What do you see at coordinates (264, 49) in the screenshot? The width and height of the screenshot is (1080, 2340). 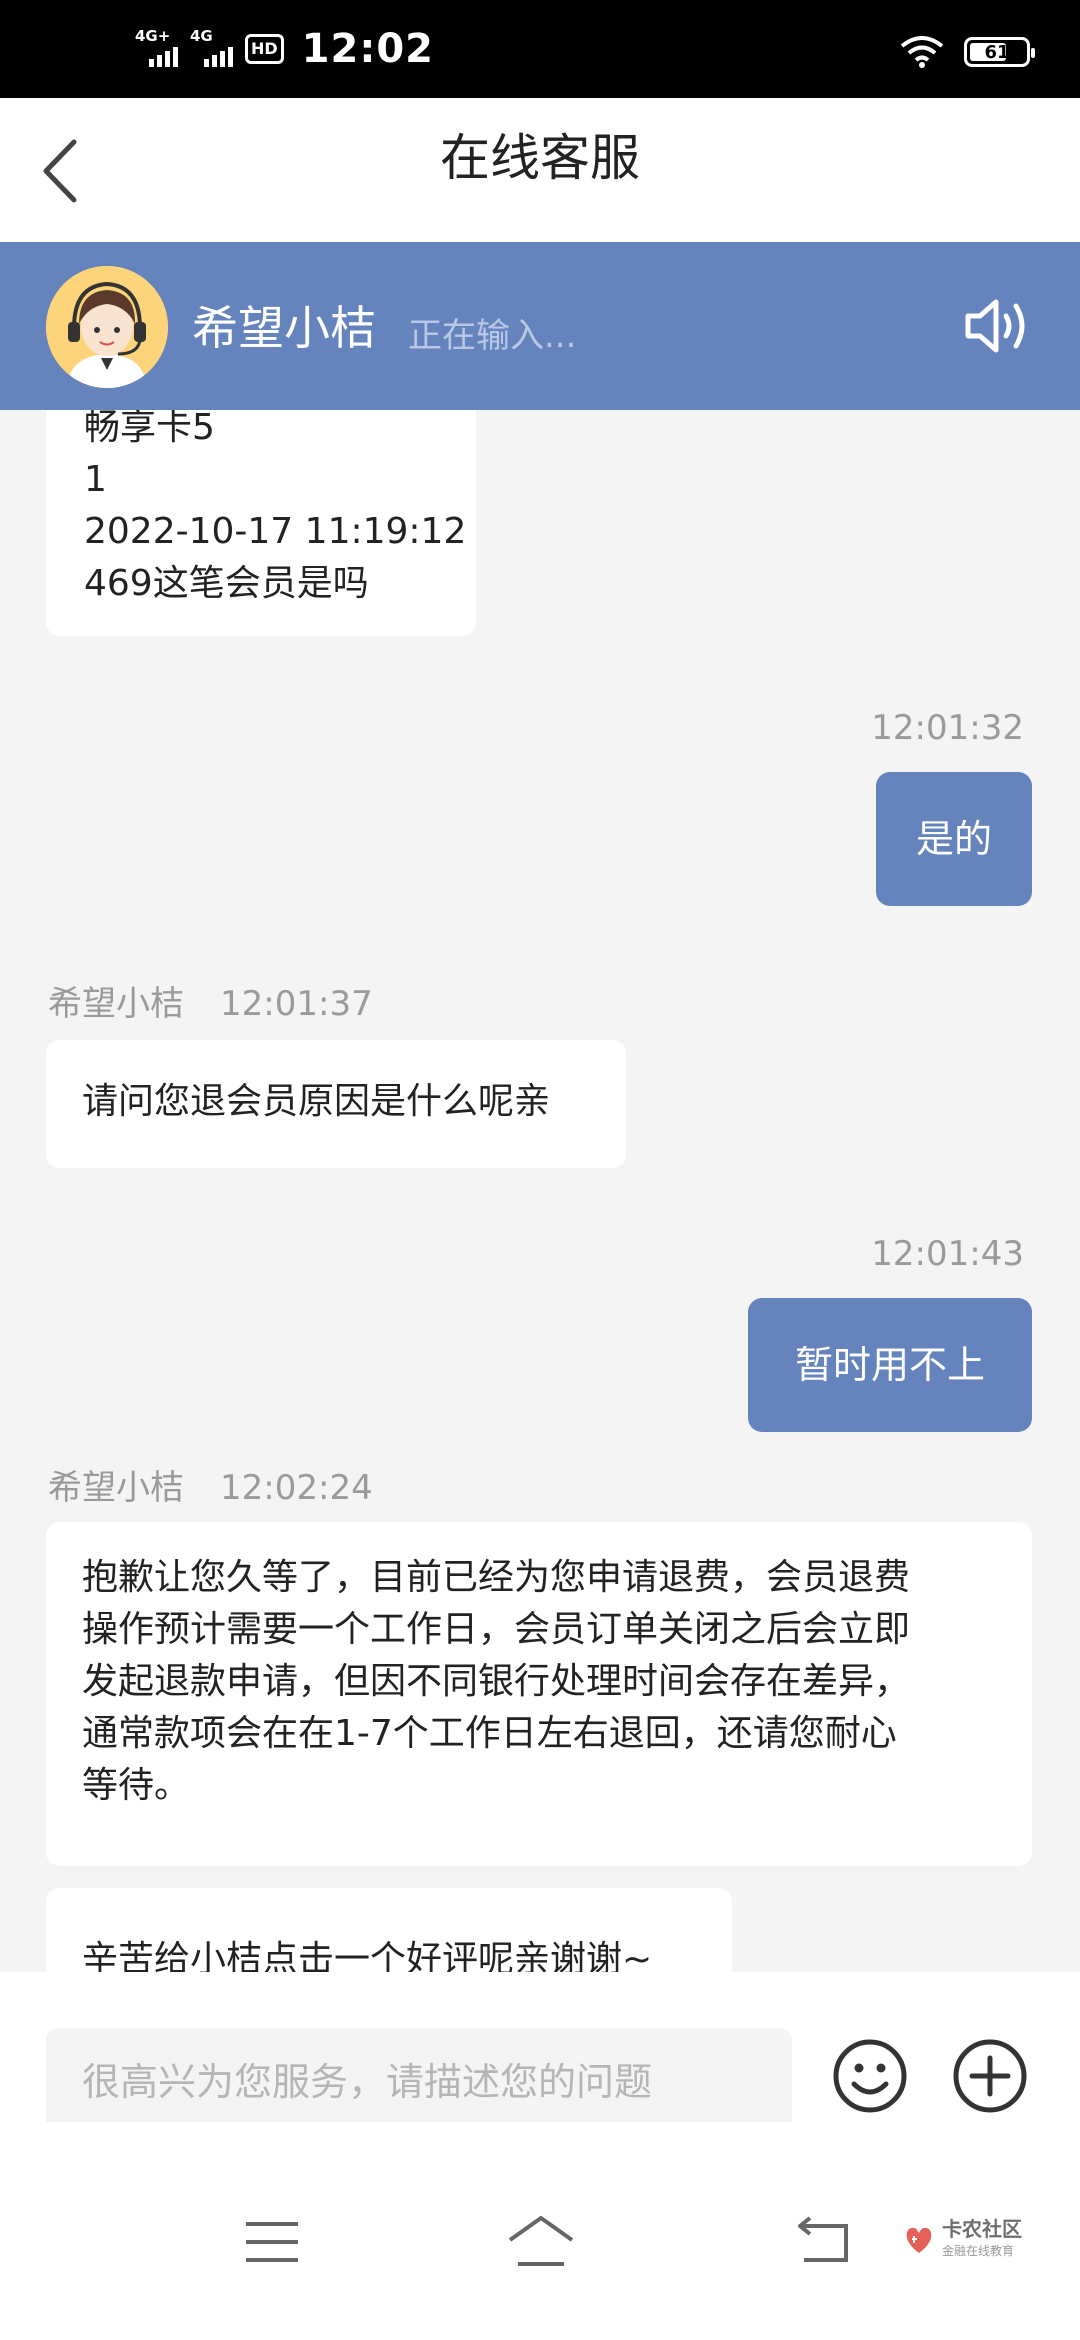 I see `hd-voice-icon: HD` at bounding box center [264, 49].